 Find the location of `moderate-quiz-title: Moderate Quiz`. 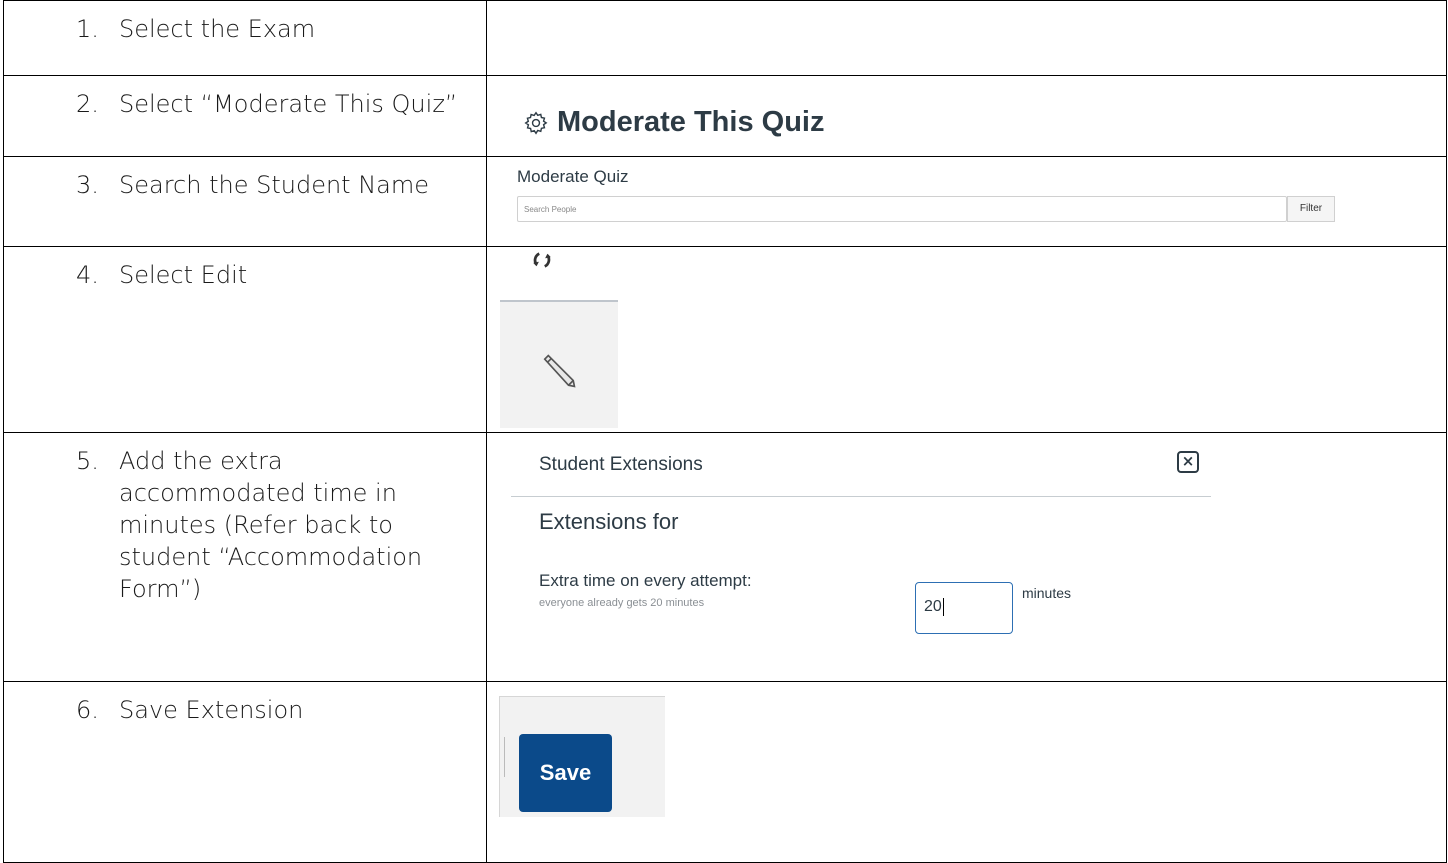

moderate-quiz-title: Moderate Quiz is located at coordinates (573, 176).